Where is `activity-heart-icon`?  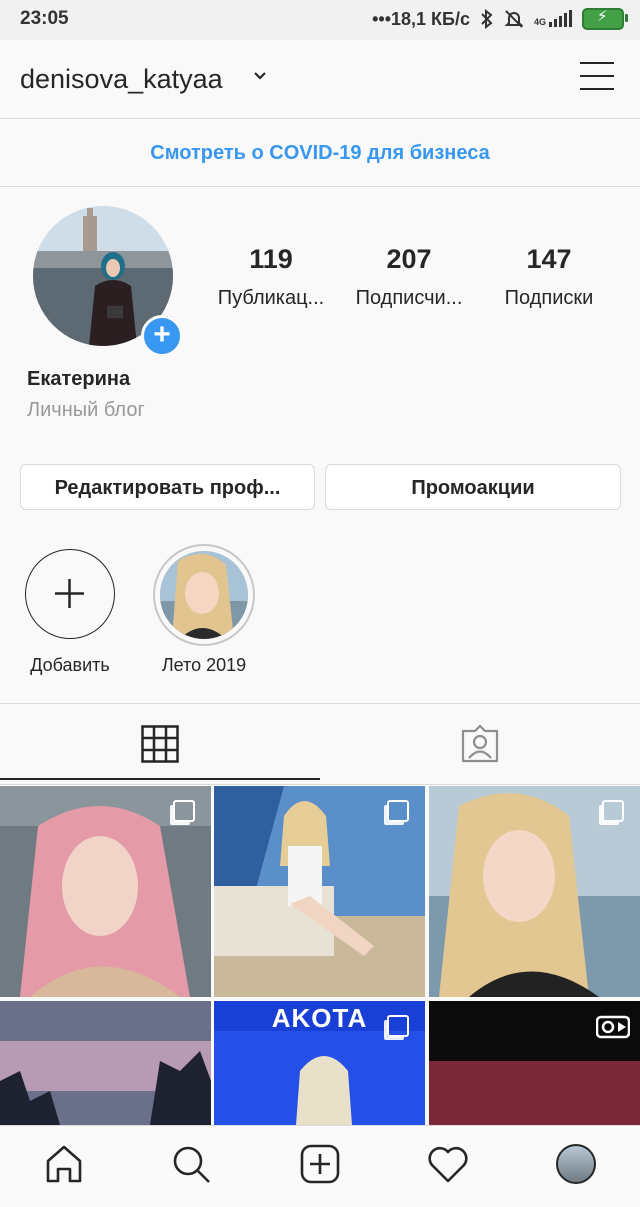 activity-heart-icon is located at coordinates (448, 1165).